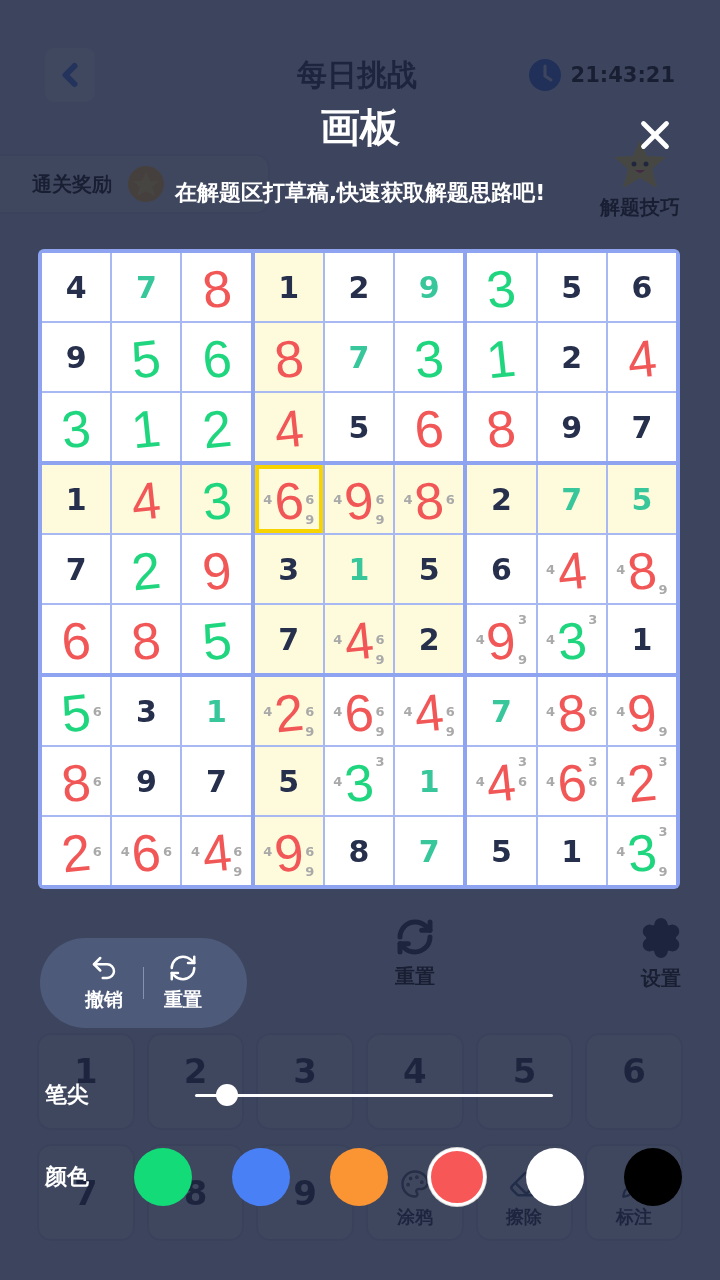  What do you see at coordinates (76, 711) in the screenshot?
I see `sudoku-cell: 6 5` at bounding box center [76, 711].